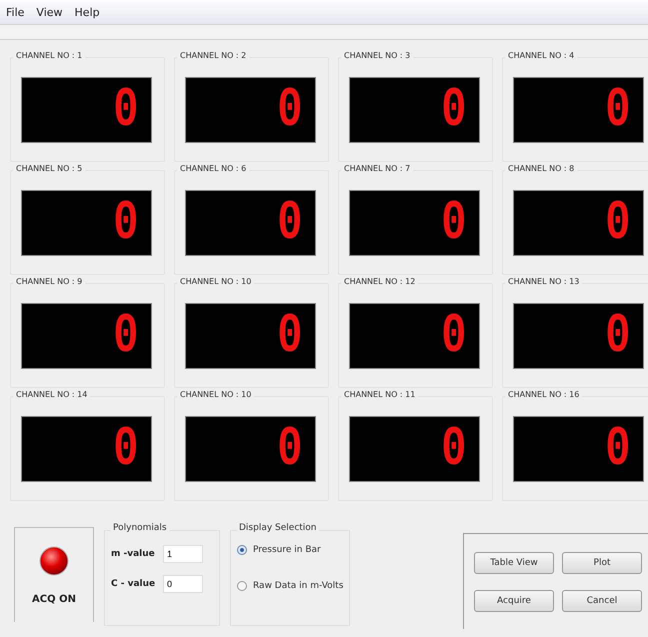 Image resolution: width=648 pixels, height=637 pixels. Describe the element at coordinates (49, 281) in the screenshot. I see `channel-label: CHANNEL NO : 9` at that location.